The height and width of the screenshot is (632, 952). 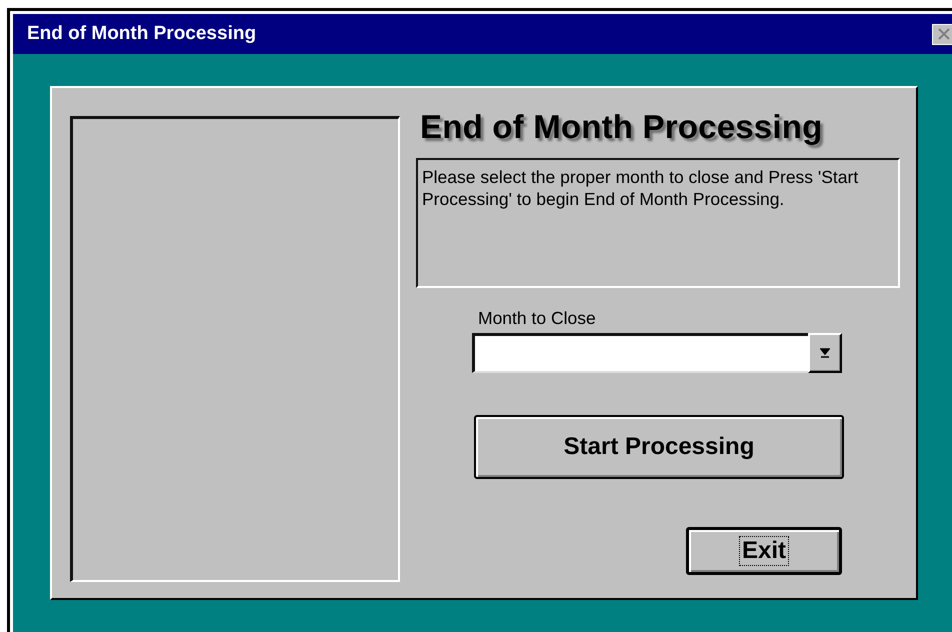 What do you see at coordinates (658, 223) in the screenshot?
I see `instructions-text: Please select the proper month to close and Press 'Start Processing' to begin End of Month Processing.` at bounding box center [658, 223].